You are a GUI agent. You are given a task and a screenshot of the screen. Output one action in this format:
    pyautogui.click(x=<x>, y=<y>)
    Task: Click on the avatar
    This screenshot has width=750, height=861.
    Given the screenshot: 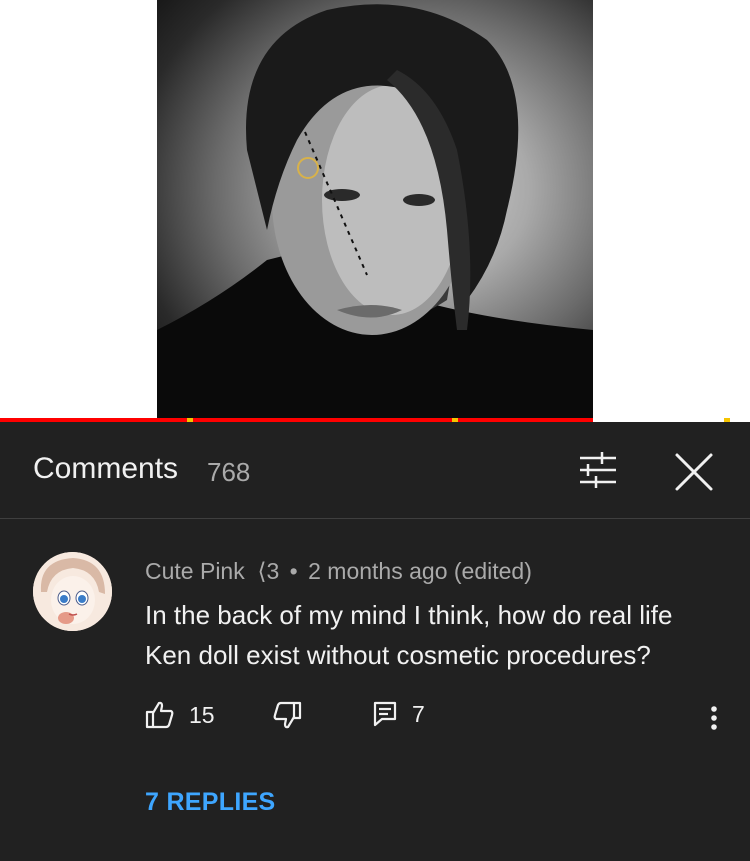 What is the action you would take?
    pyautogui.click(x=72, y=591)
    